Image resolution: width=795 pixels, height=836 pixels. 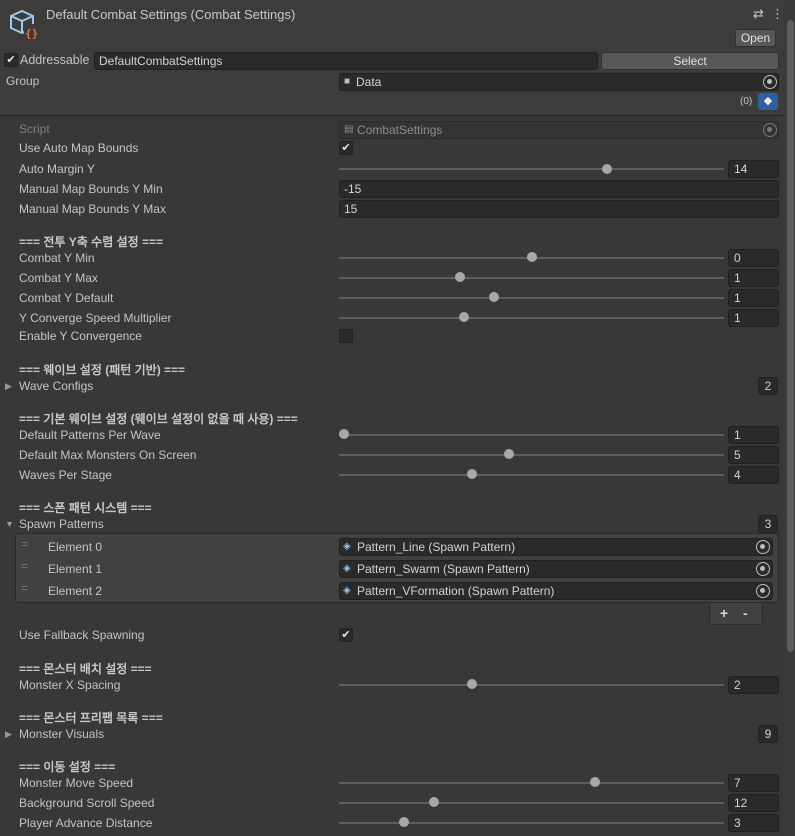 What do you see at coordinates (82, 635) in the screenshot?
I see `fallback-label: Use Fallback Spawning` at bounding box center [82, 635].